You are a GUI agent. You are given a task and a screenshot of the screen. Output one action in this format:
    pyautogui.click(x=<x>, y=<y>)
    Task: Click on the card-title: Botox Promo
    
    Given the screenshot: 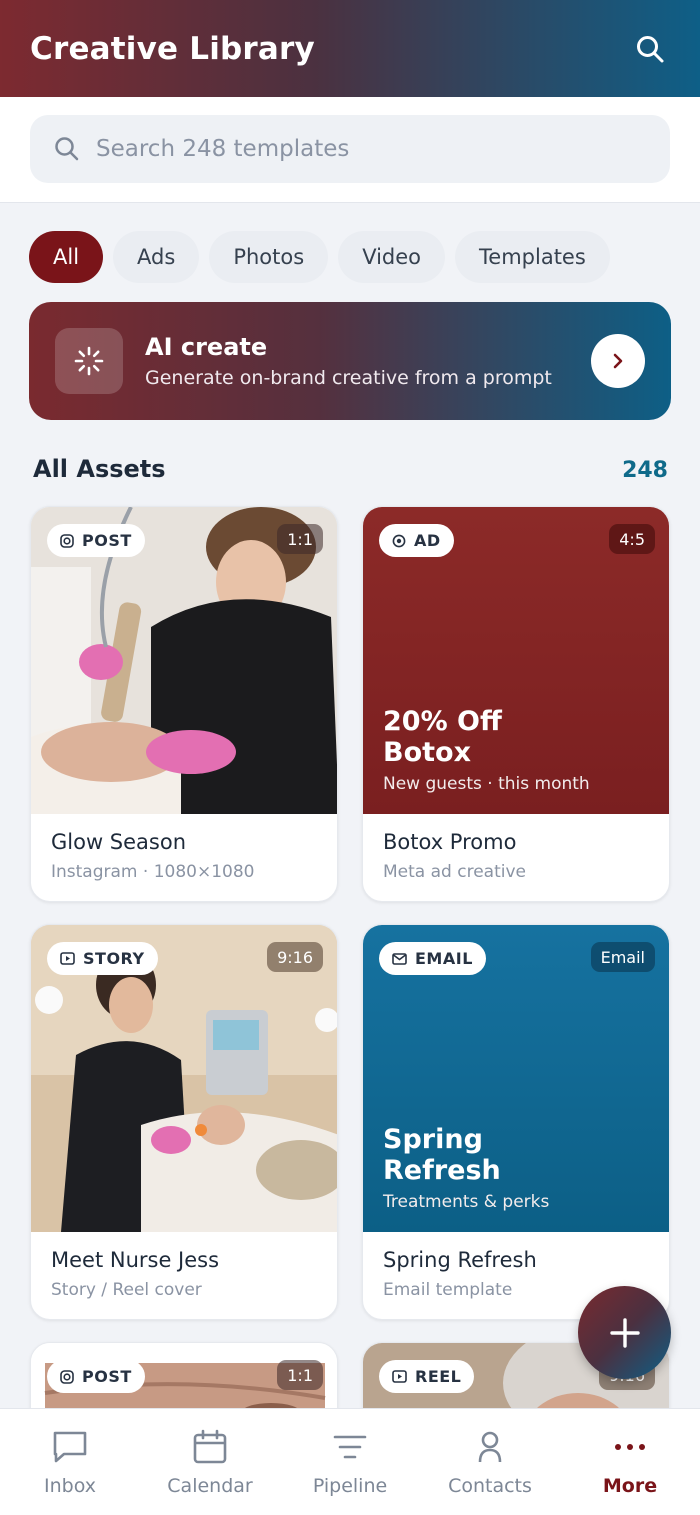 What is the action you would take?
    pyautogui.click(x=450, y=842)
    